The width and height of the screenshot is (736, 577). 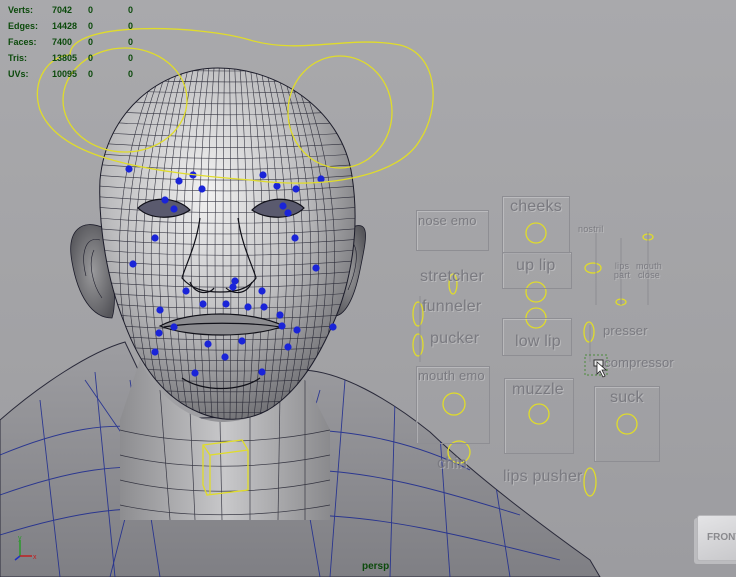 What do you see at coordinates (622, 270) in the screenshot?
I see `lips-part-label: lips part` at bounding box center [622, 270].